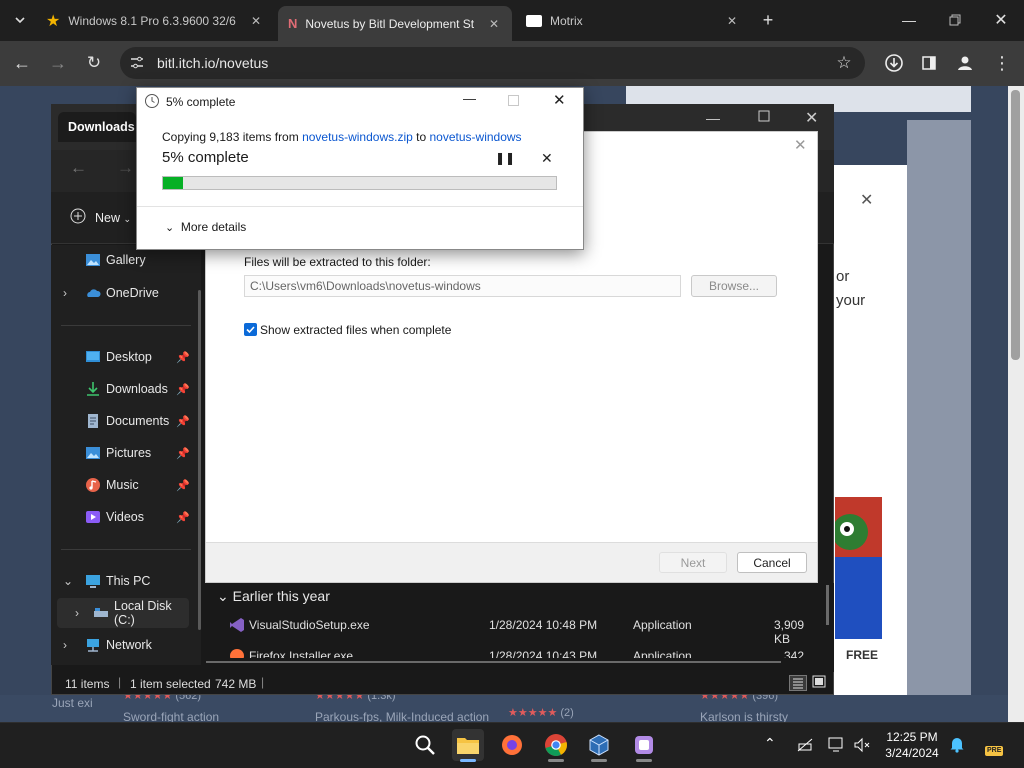 Image resolution: width=1024 pixels, height=768 pixels. I want to click on forward-button: →, so click(58, 63).